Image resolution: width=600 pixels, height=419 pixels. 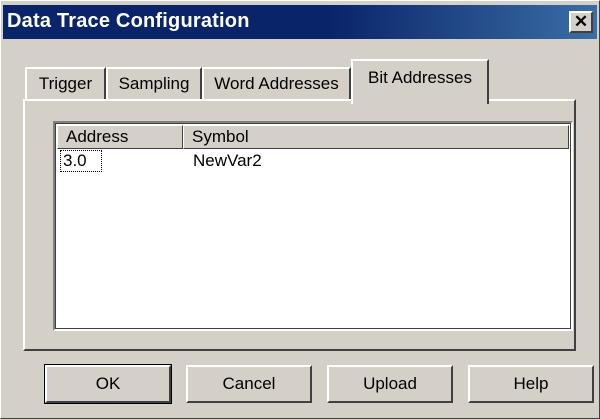 What do you see at coordinates (376, 137) in the screenshot?
I see `column-header-symbol: Symbol` at bounding box center [376, 137].